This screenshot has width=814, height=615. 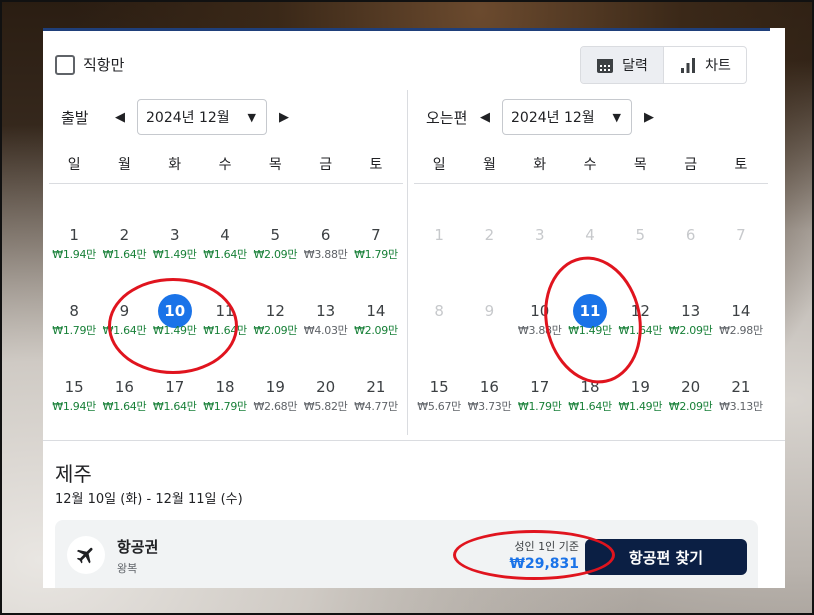 What do you see at coordinates (175, 386) in the screenshot?
I see `calendar-day: 17 ₩1.64만` at bounding box center [175, 386].